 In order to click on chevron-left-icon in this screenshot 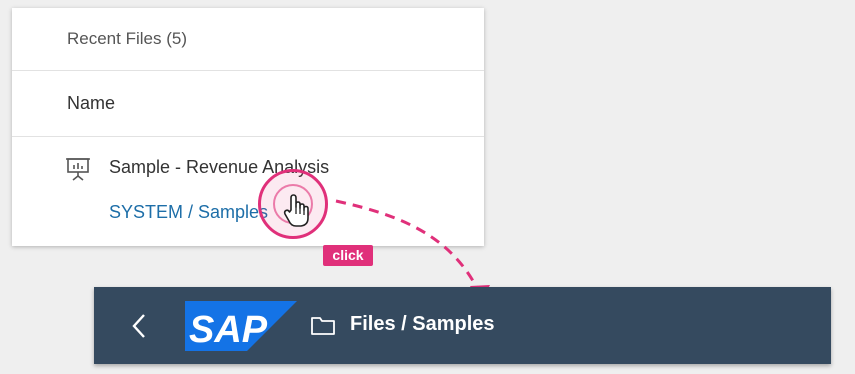, I will do `click(140, 326)`.